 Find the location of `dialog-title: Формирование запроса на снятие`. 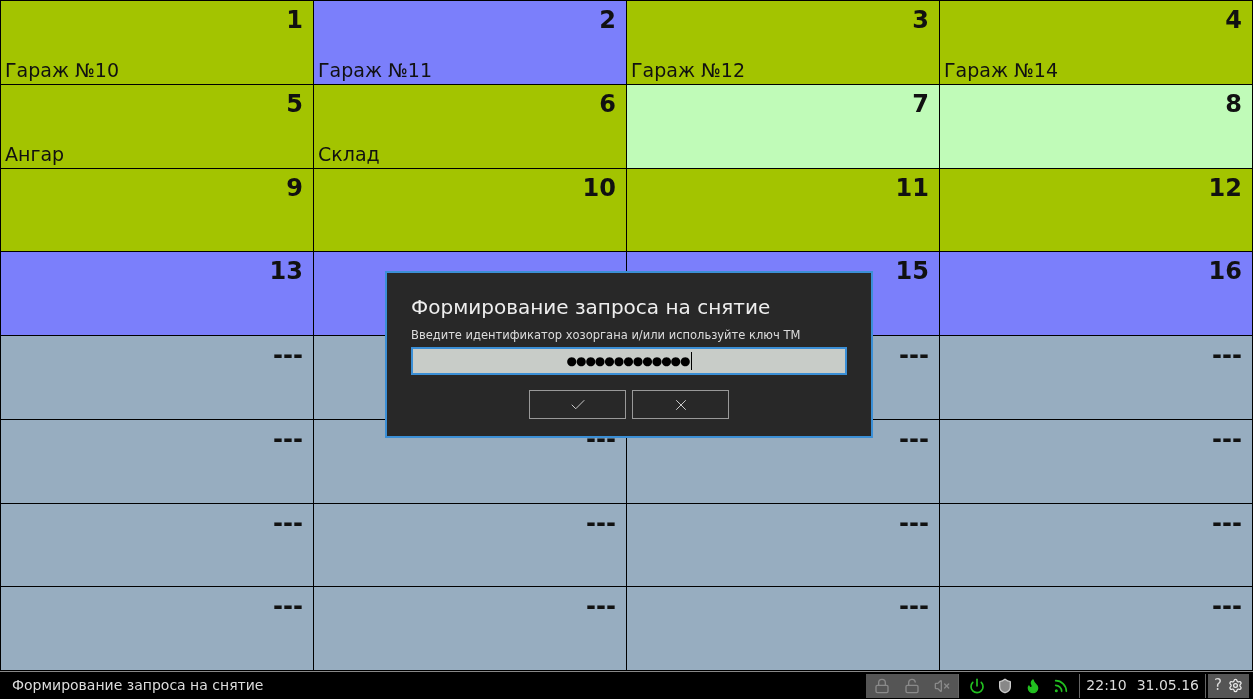

dialog-title: Формирование запроса на снятие is located at coordinates (591, 307).